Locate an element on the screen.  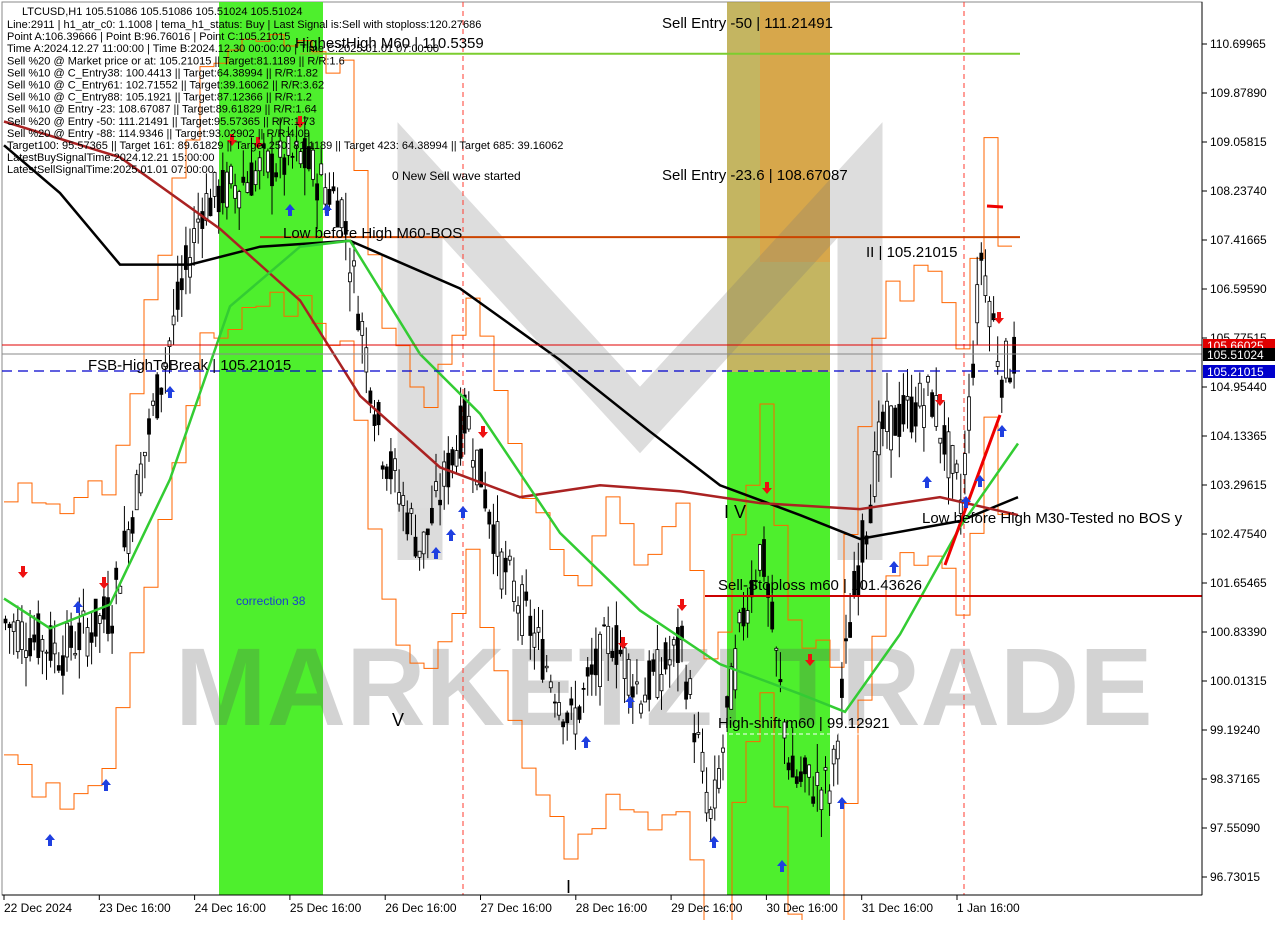
top-marker is located at coordinates (995, 206).